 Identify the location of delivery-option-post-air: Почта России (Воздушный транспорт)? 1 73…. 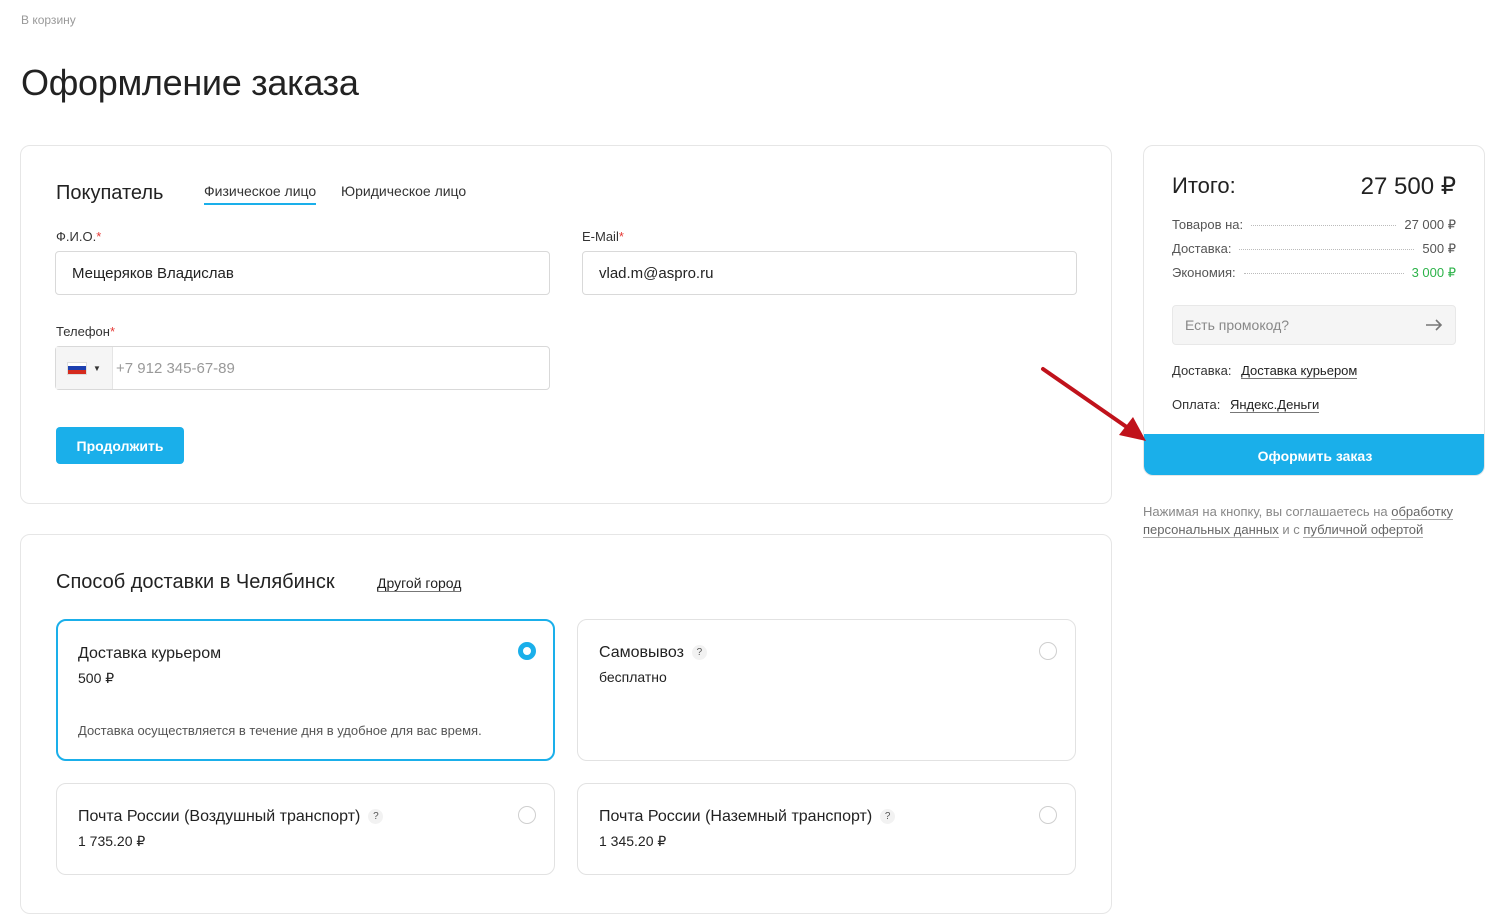
(305, 829).